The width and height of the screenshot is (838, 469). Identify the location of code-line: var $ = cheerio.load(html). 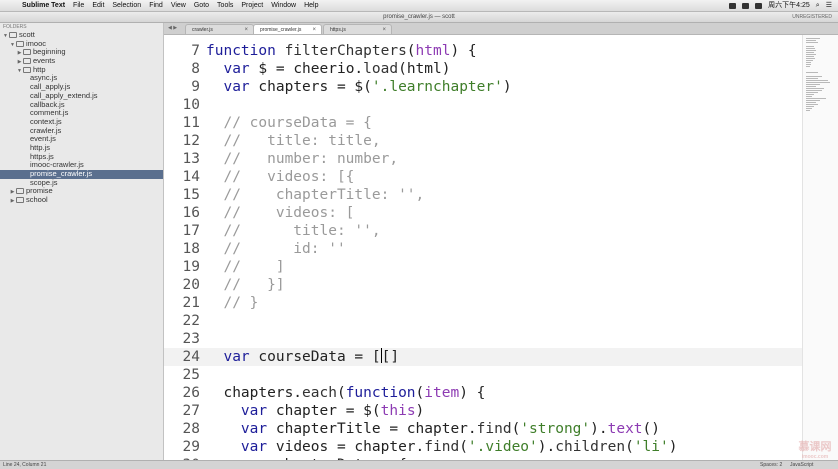
(328, 69).